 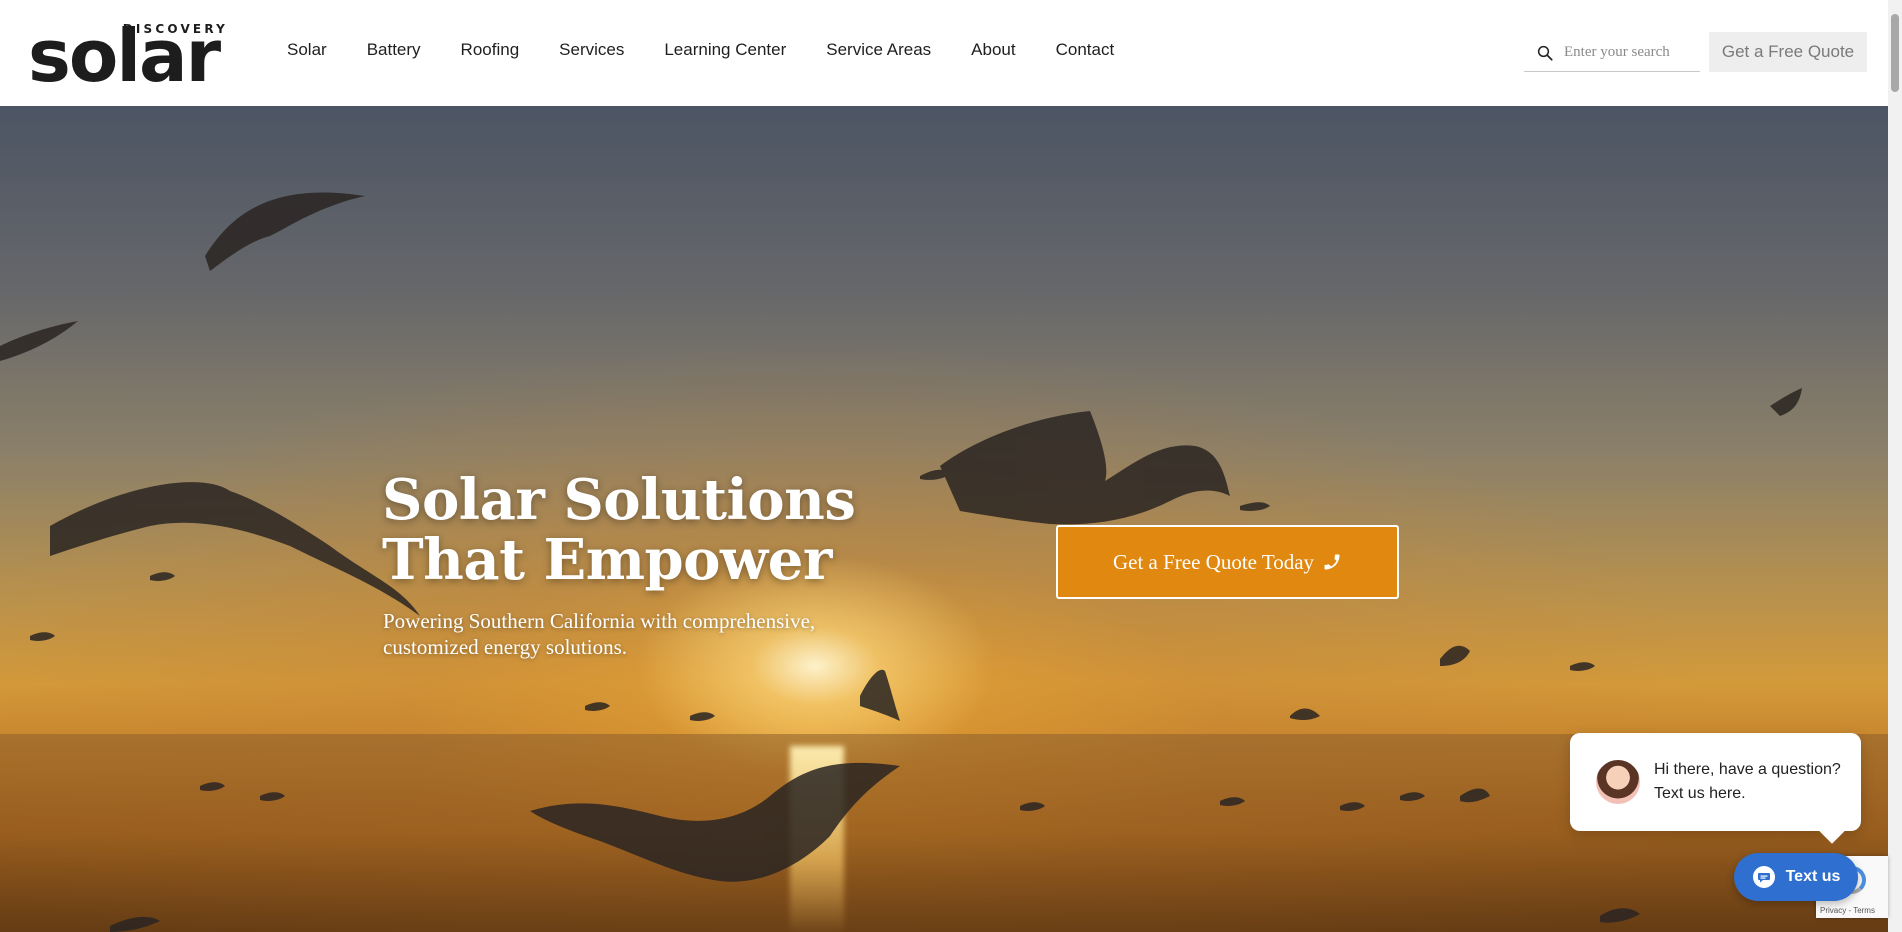 What do you see at coordinates (1629, 52) in the screenshot?
I see `search-input` at bounding box center [1629, 52].